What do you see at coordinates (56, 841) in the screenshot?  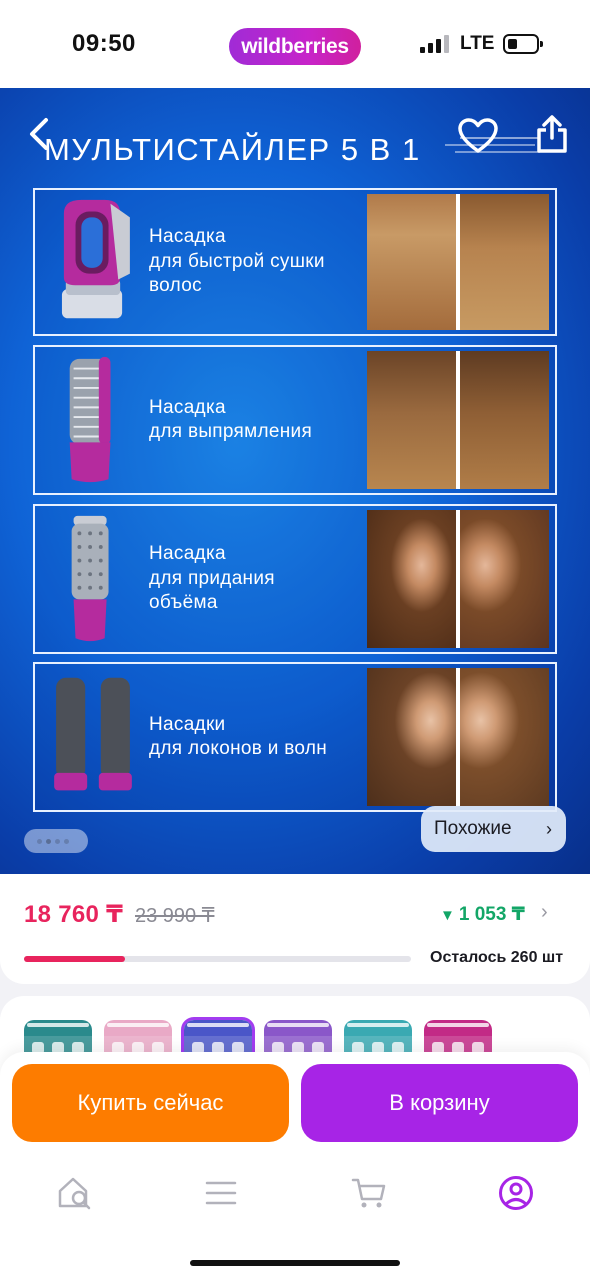 I see `carousel-indicator` at bounding box center [56, 841].